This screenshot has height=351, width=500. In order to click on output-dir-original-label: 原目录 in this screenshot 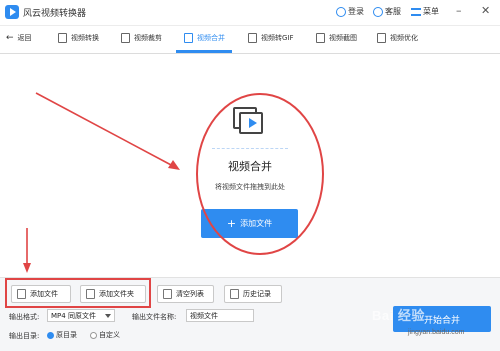, I will do `click(66, 335)`.